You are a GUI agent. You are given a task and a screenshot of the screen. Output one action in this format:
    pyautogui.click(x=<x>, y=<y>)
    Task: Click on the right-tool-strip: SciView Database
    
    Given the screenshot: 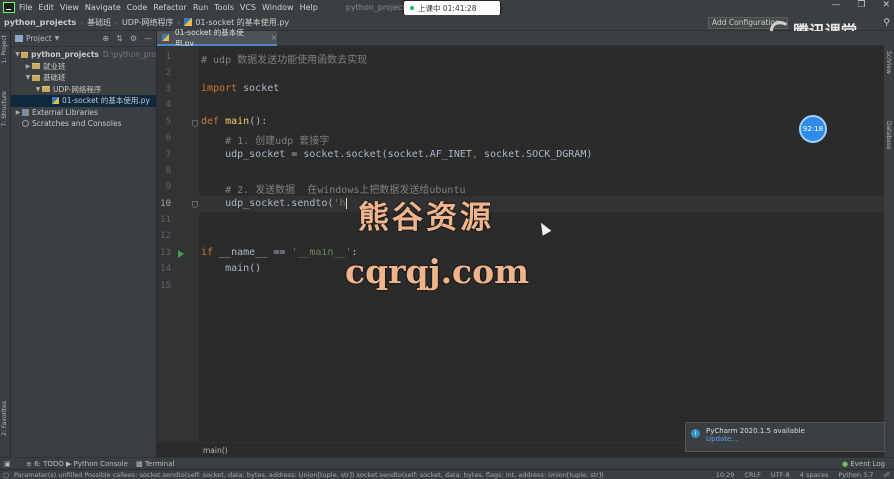 What is the action you would take?
    pyautogui.click(x=889, y=244)
    